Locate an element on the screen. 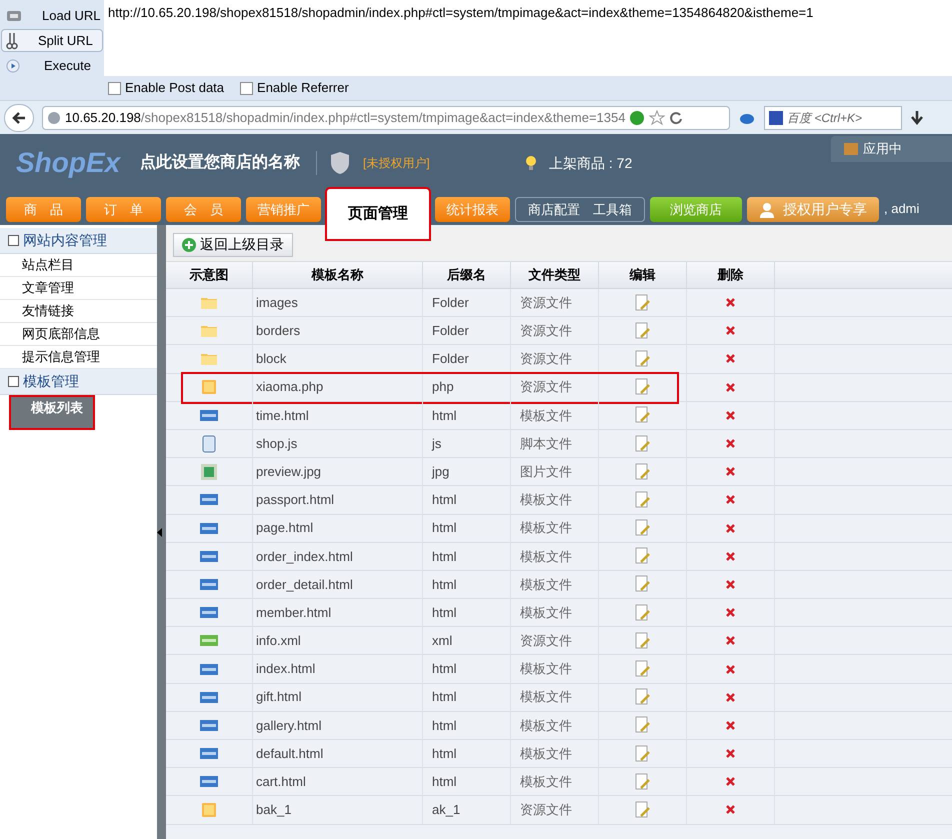 This screenshot has height=839, width=952. back-arrow-icon is located at coordinates (19, 118).